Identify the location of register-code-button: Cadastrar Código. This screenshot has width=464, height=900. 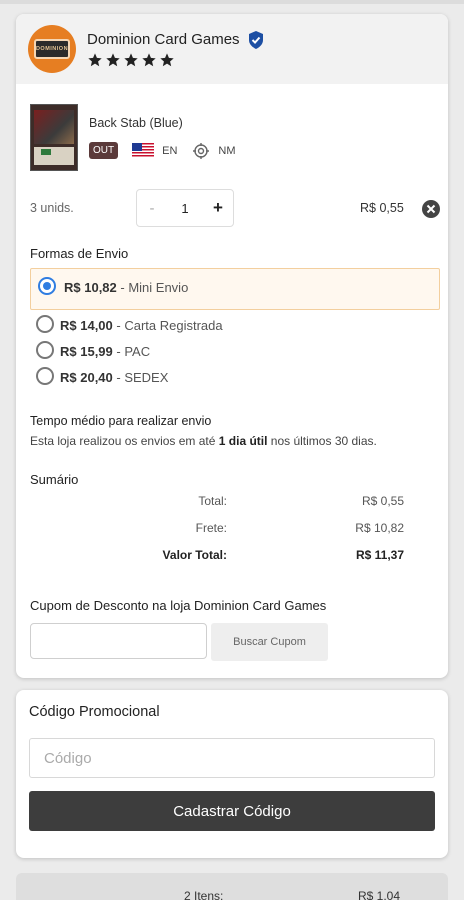
(232, 811).